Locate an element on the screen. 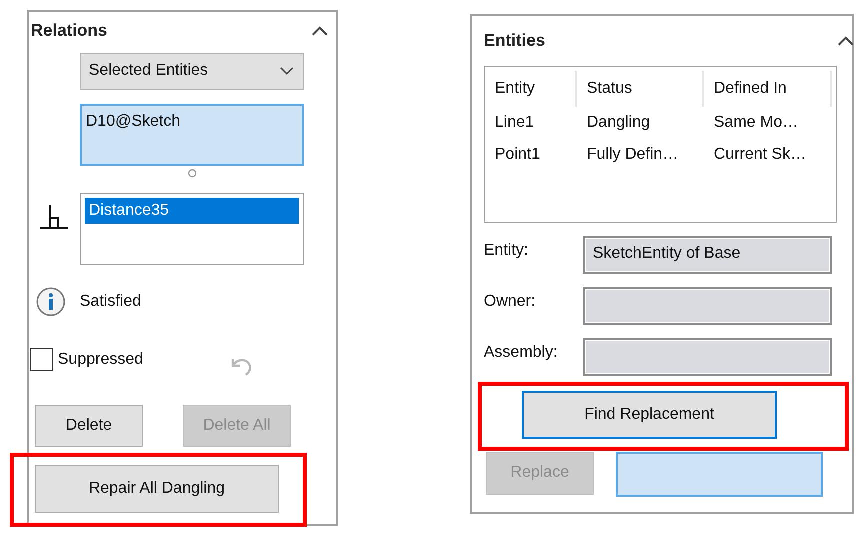 The height and width of the screenshot is (536, 856). info-icon is located at coordinates (51, 301).